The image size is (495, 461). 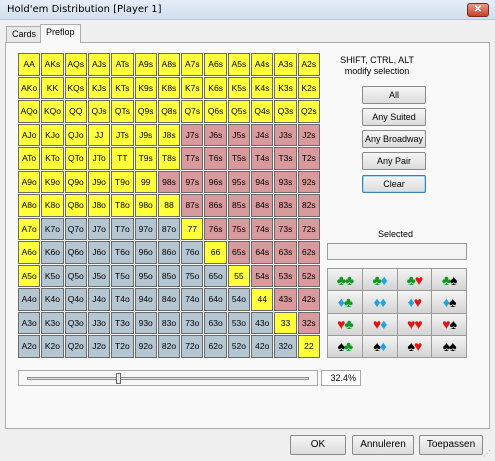 What do you see at coordinates (52, 135) in the screenshot?
I see `hand-cell-KJo: KJo` at bounding box center [52, 135].